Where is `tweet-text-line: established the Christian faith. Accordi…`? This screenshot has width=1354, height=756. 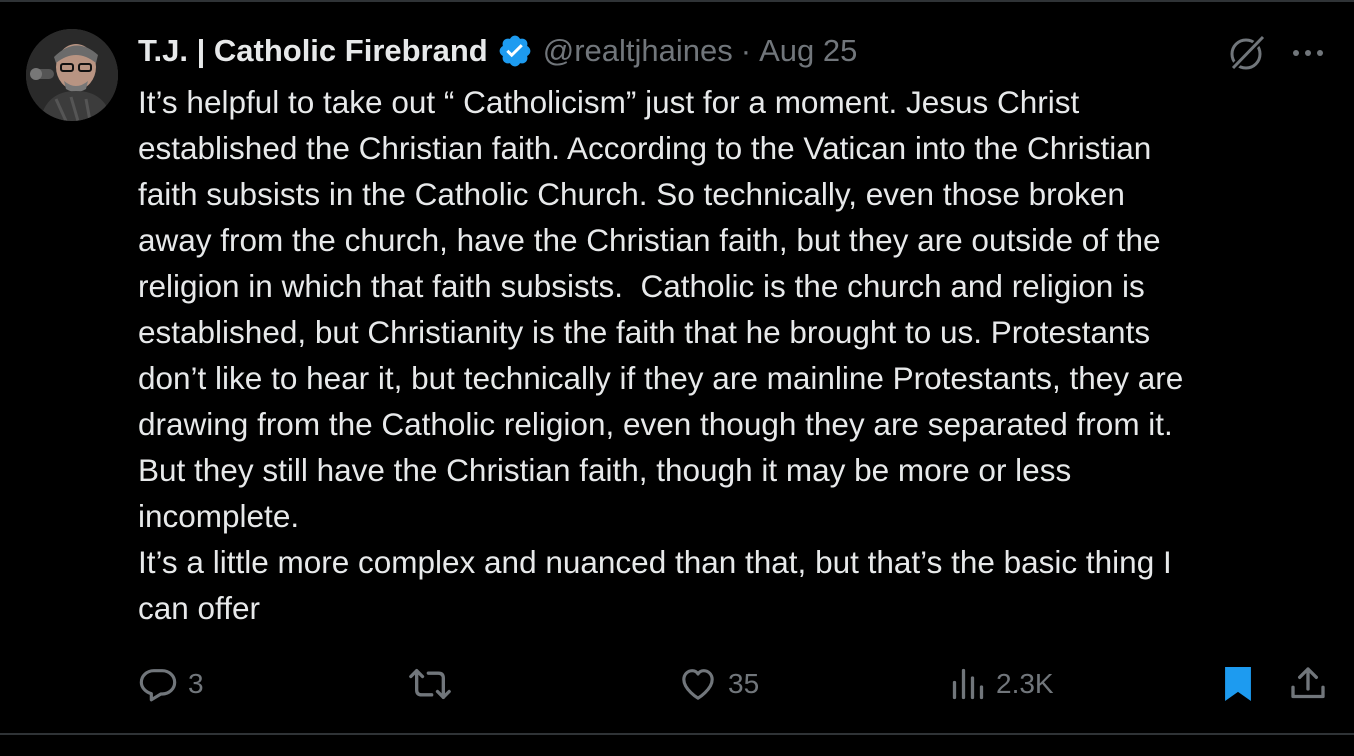 tweet-text-line: established the Christian faith. Accordi… is located at coordinates (645, 148).